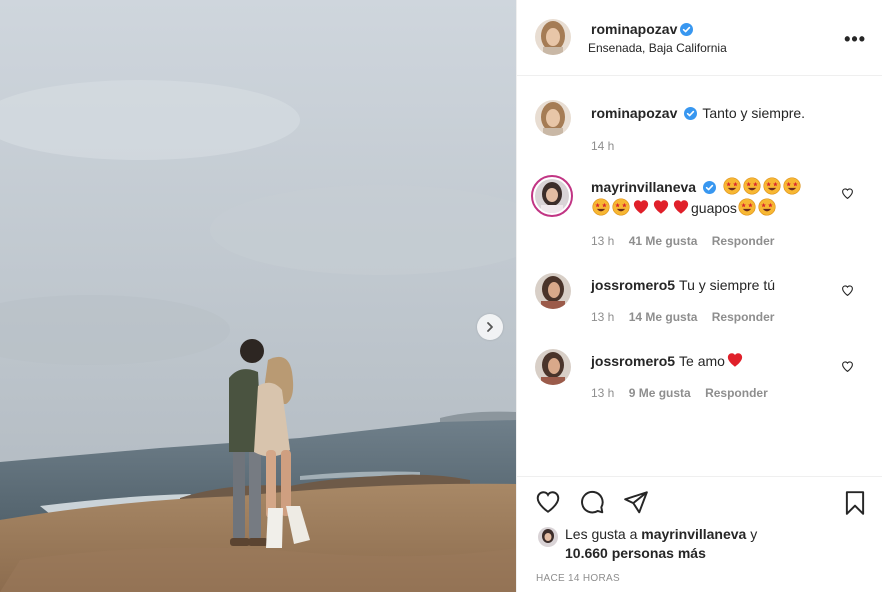 The width and height of the screenshot is (882, 592). What do you see at coordinates (592, 502) in the screenshot?
I see `comment-bubble-icon` at bounding box center [592, 502].